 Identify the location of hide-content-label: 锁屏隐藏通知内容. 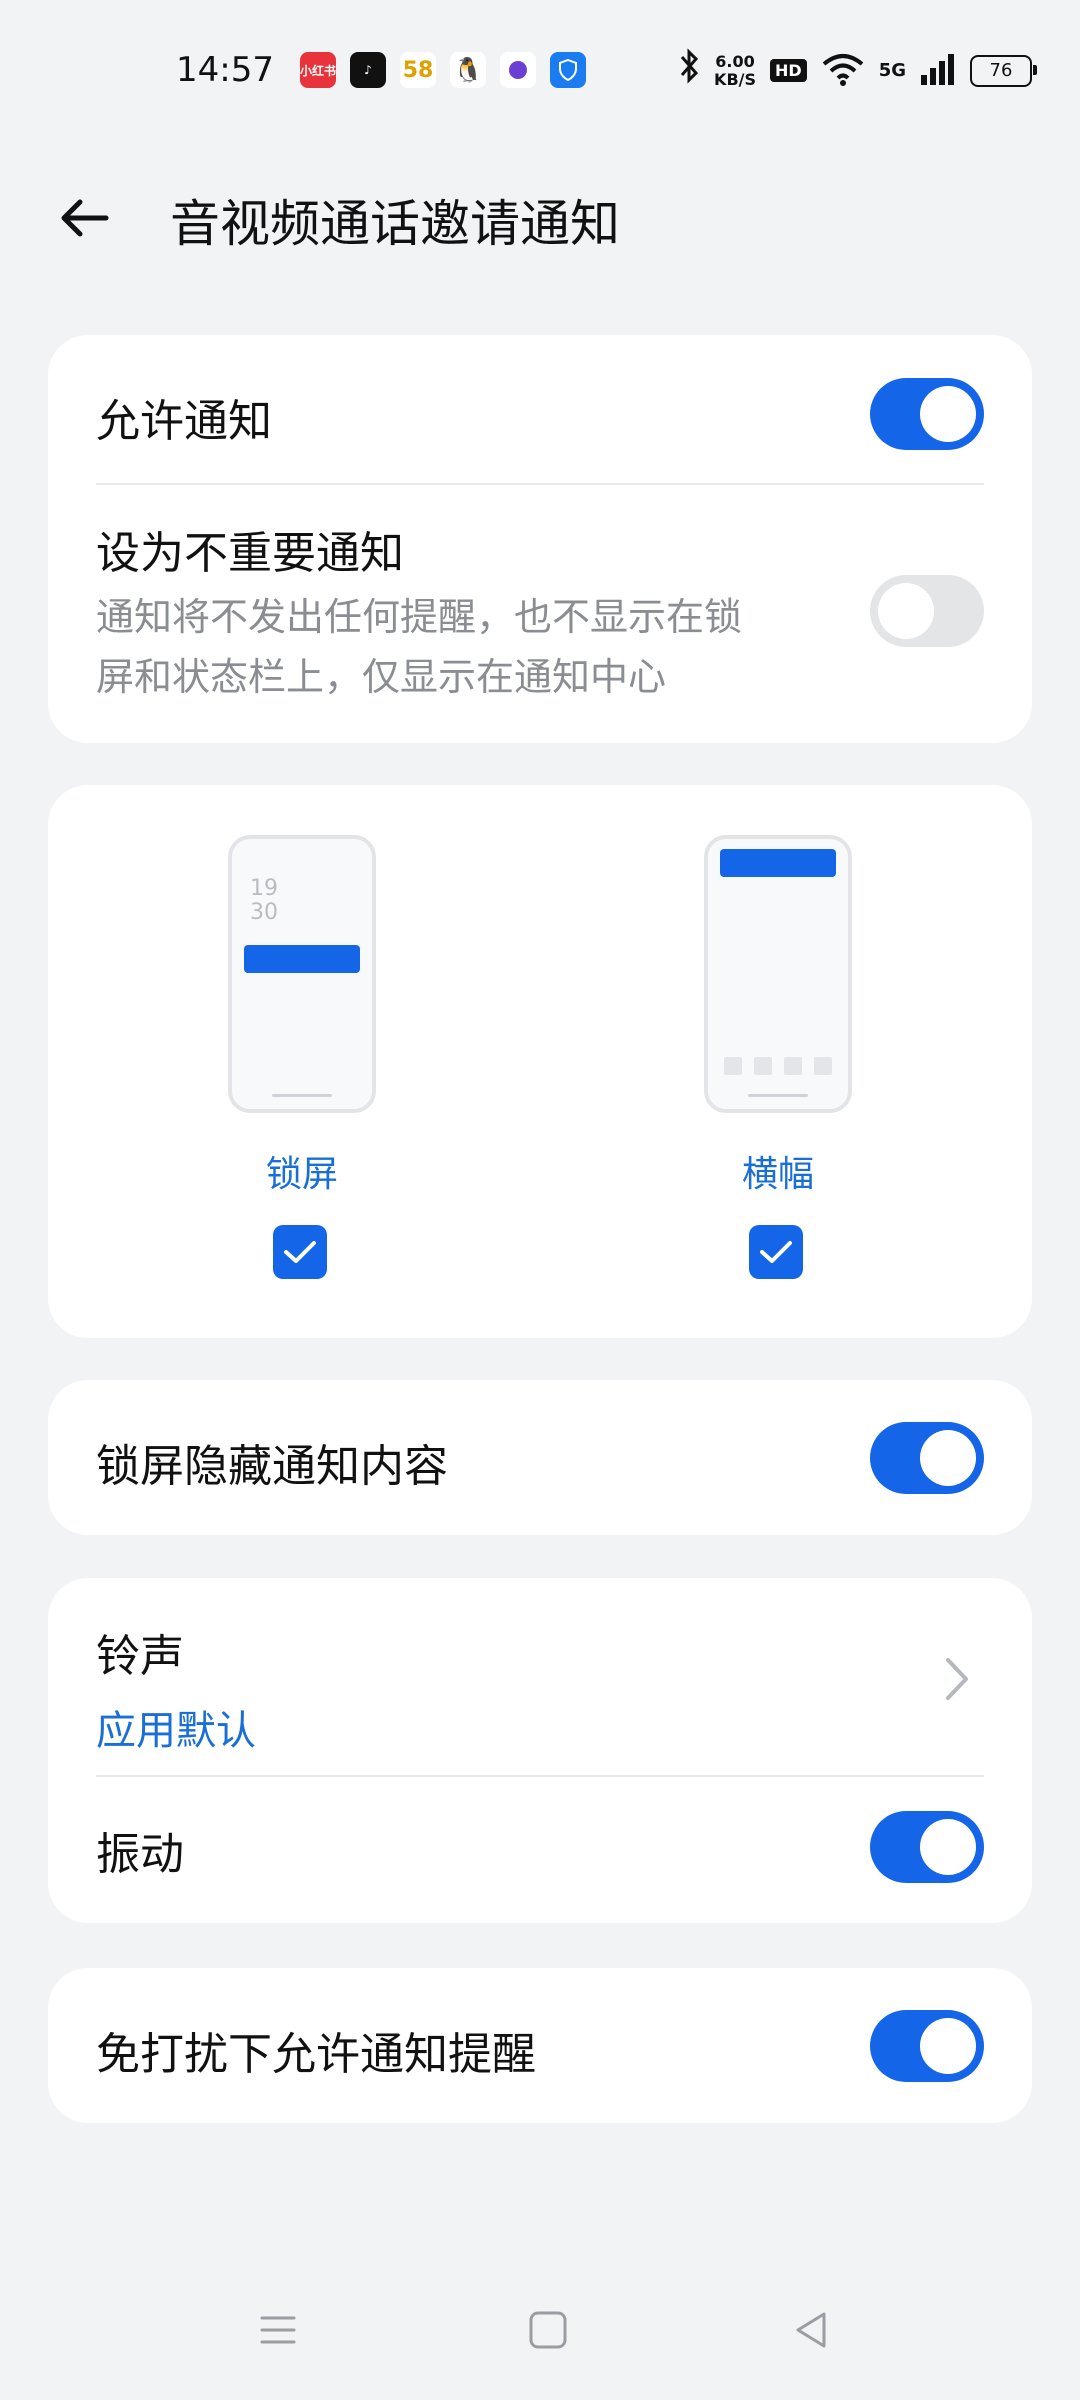
(272, 1466).